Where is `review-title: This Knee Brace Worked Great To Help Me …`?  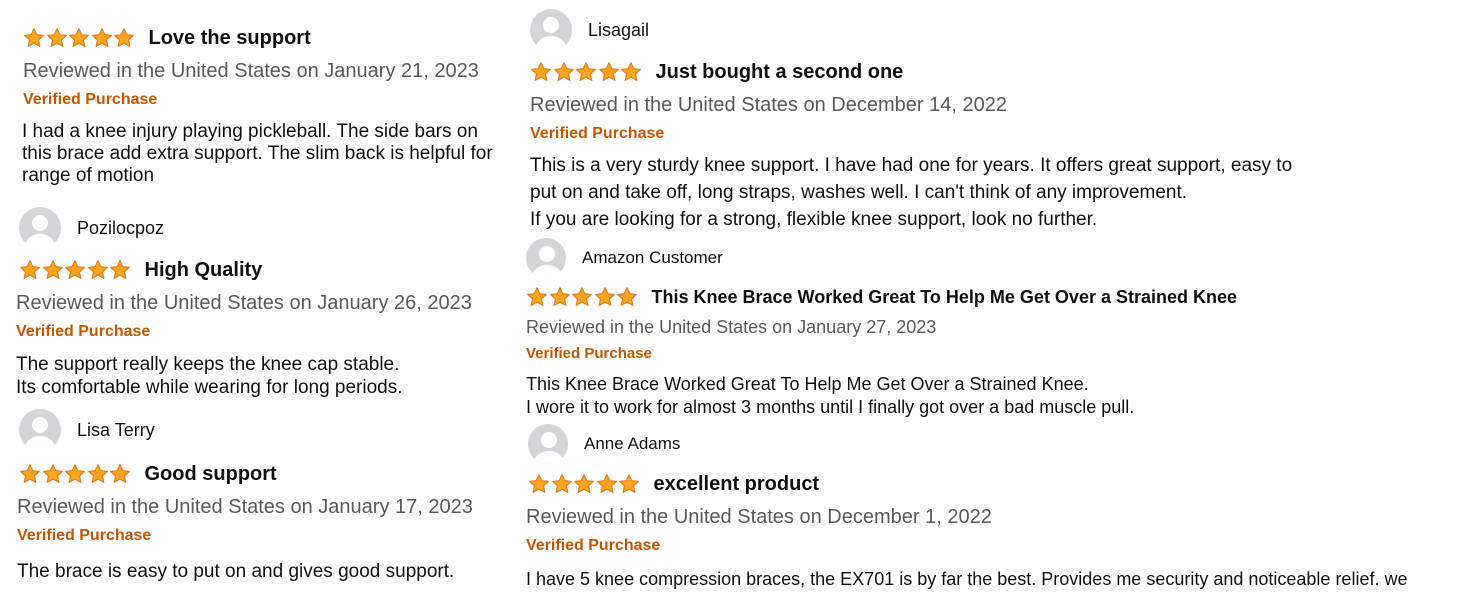
review-title: This Knee Brace Worked Great To Help Me … is located at coordinates (945, 297).